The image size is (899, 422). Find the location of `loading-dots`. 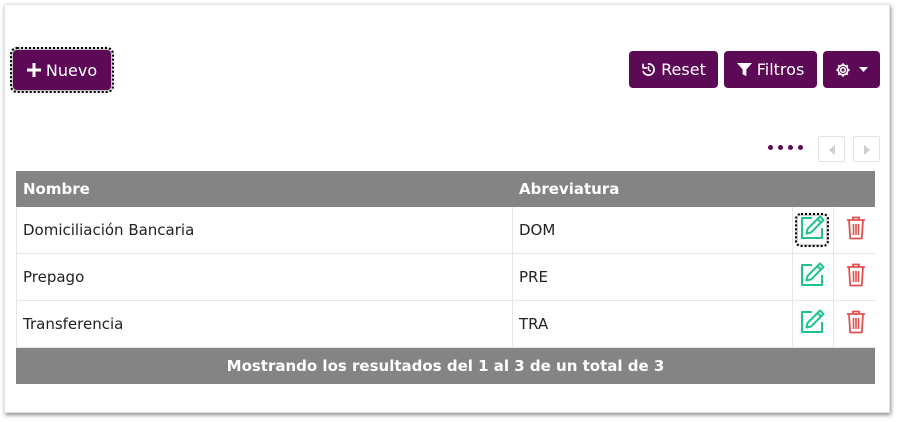

loading-dots is located at coordinates (785, 147).